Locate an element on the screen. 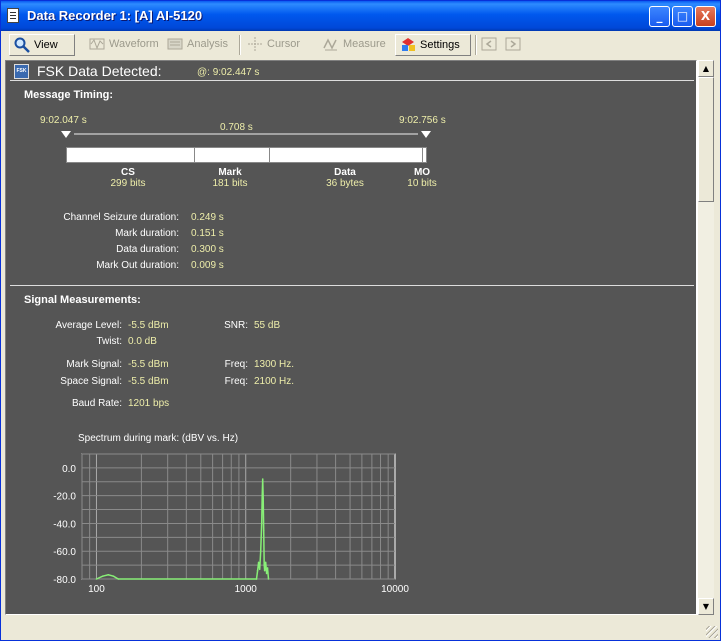 The image size is (721, 641). segment-mark: Mark 181 bits is located at coordinates (230, 178).